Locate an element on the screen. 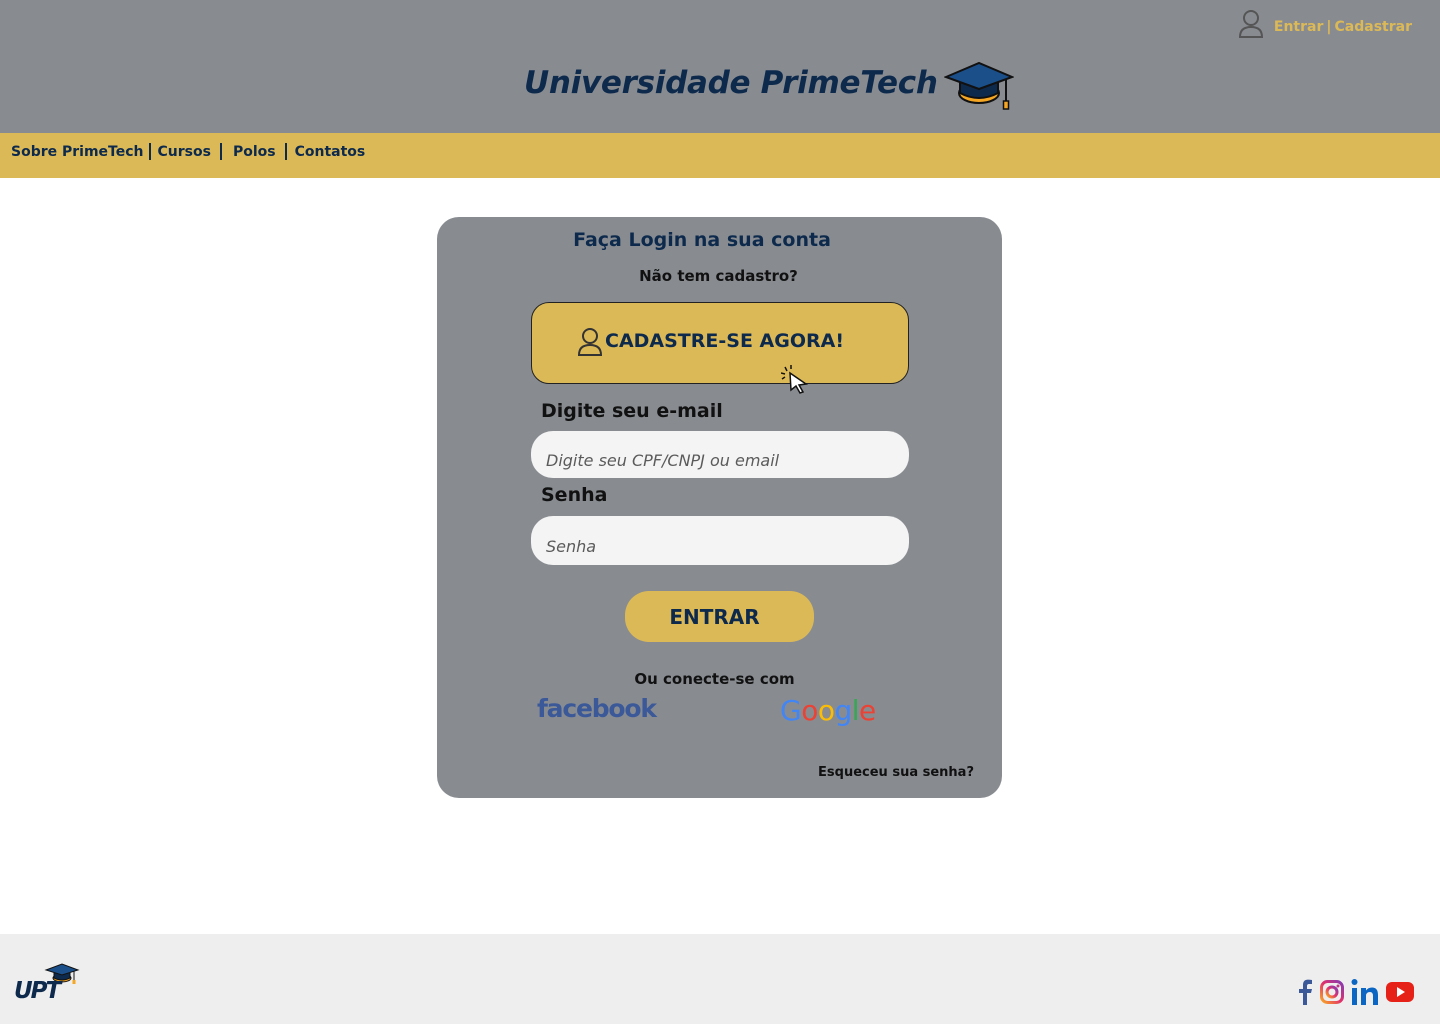 Image resolution: width=1440 pixels, height=1024 pixels. nav-item-cursos: Cursos is located at coordinates (184, 152).